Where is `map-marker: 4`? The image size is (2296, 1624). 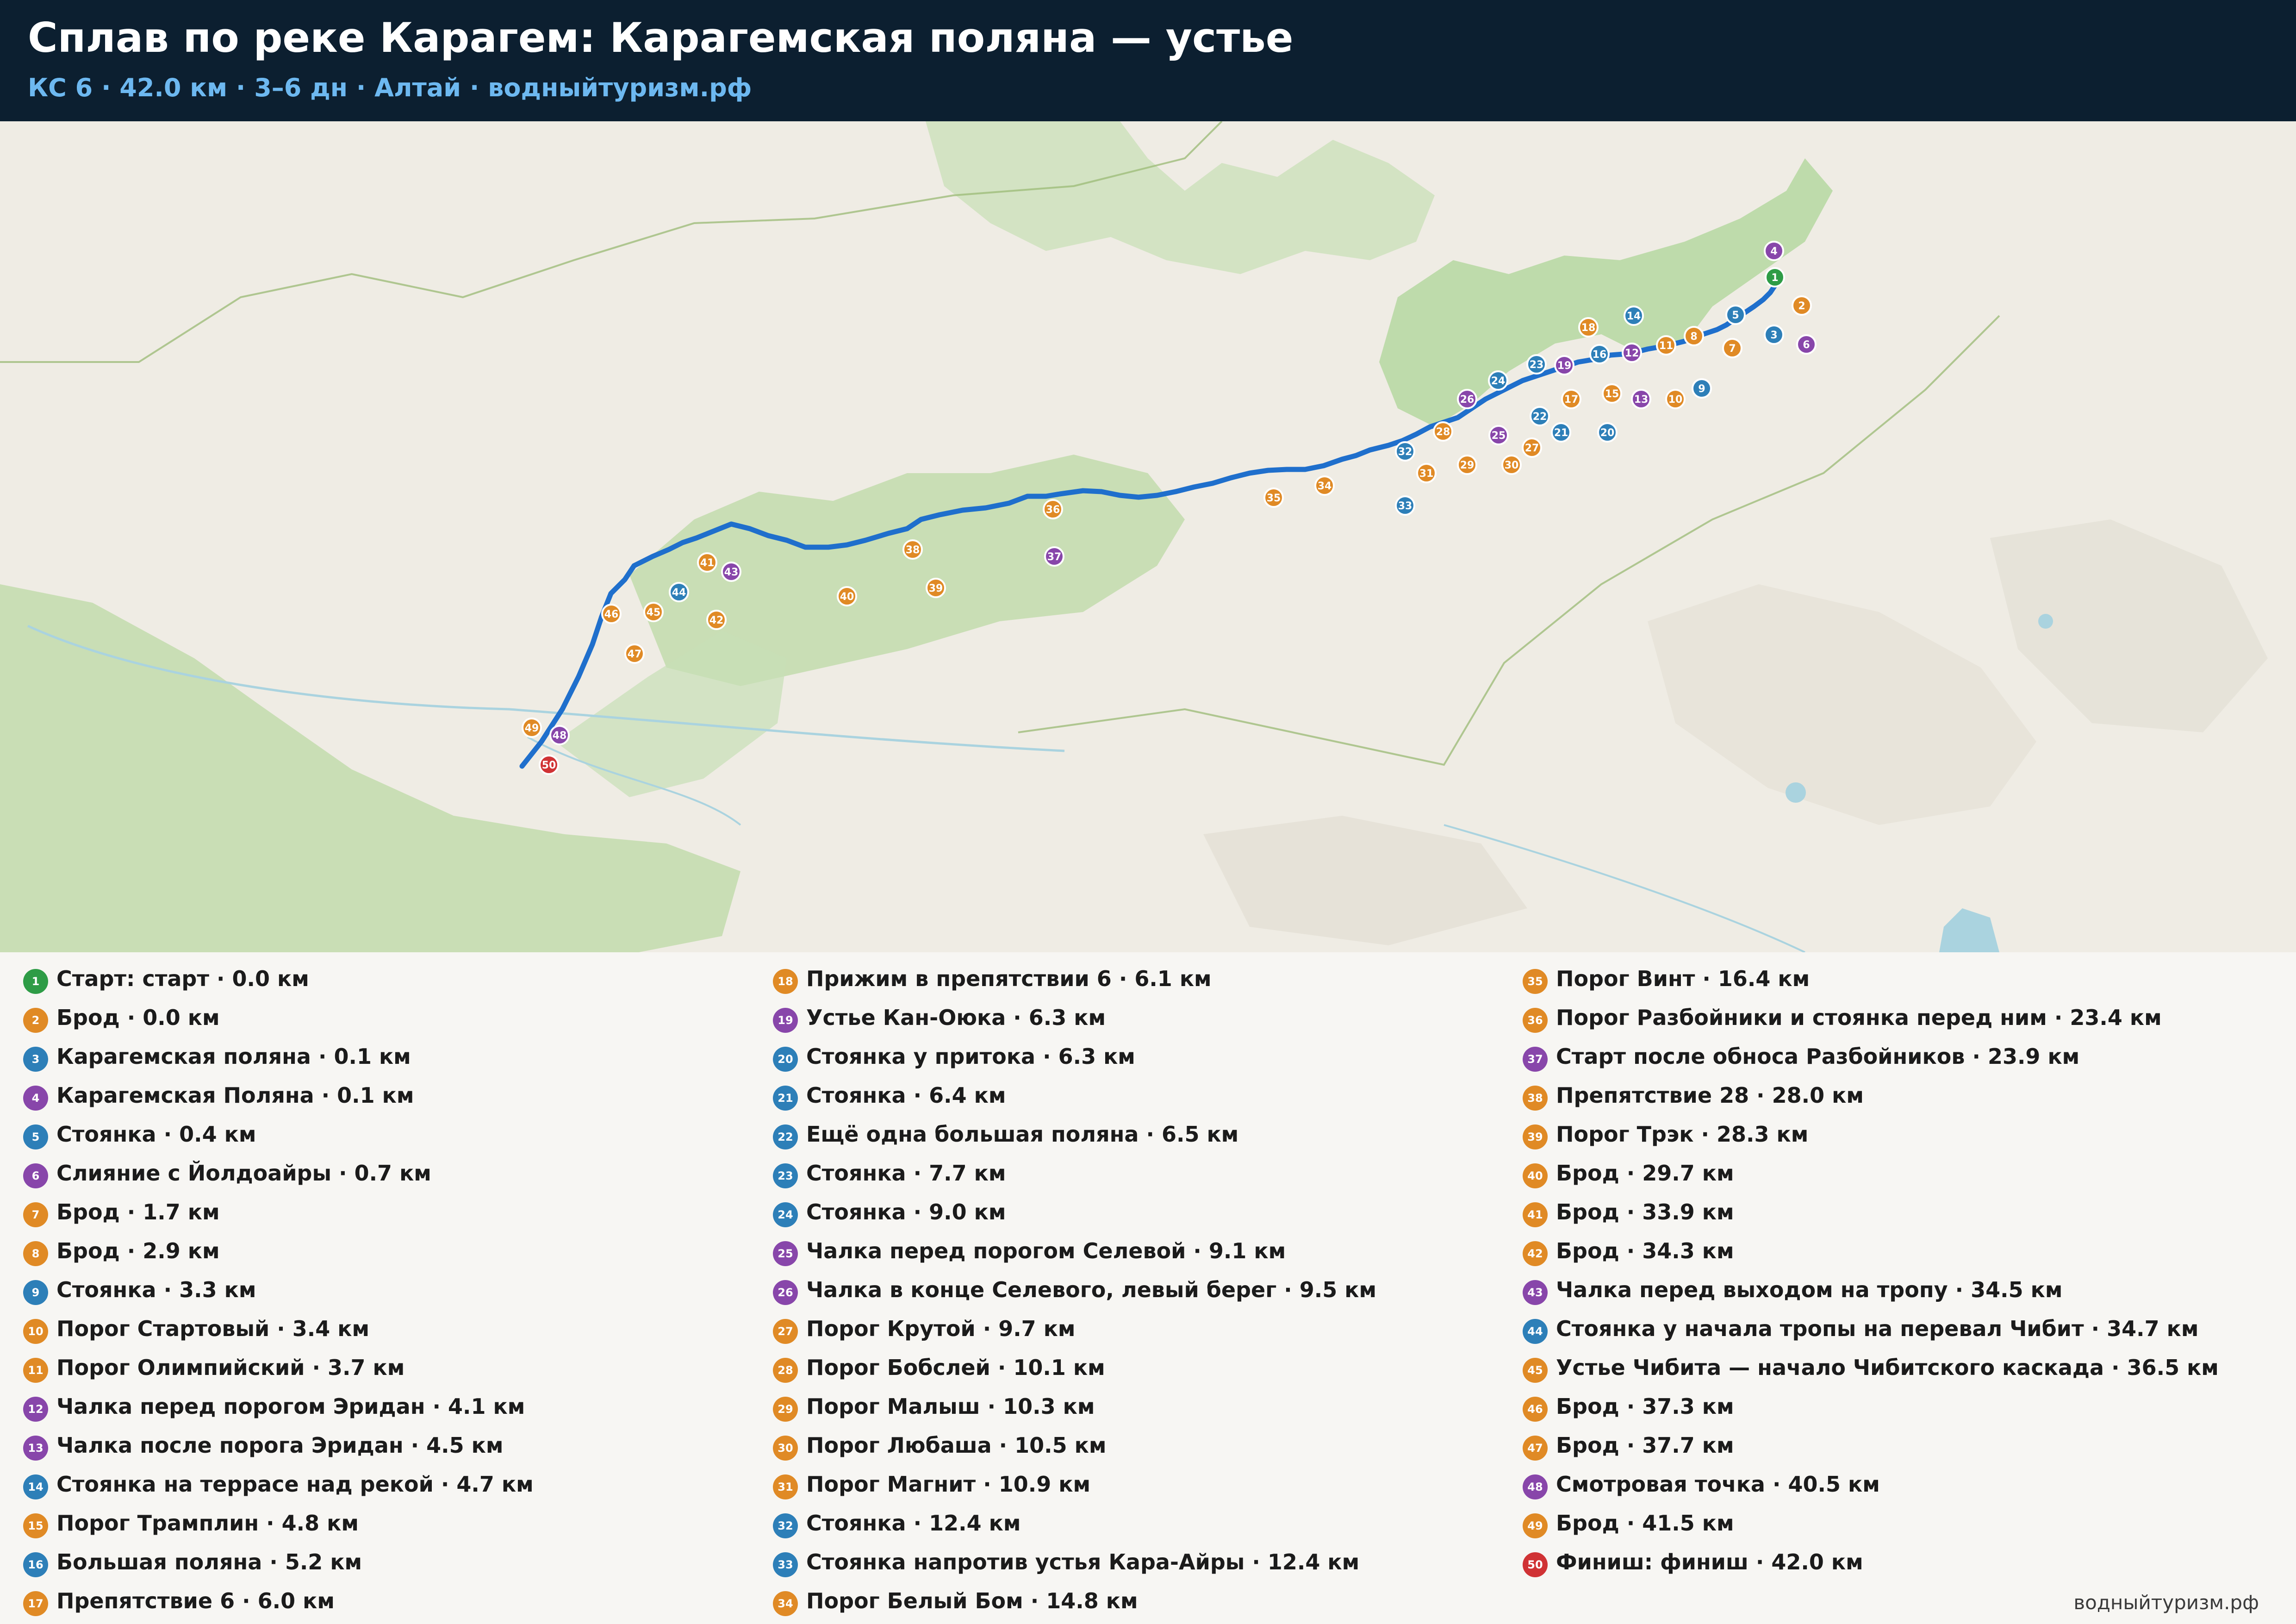 map-marker: 4 is located at coordinates (1774, 251).